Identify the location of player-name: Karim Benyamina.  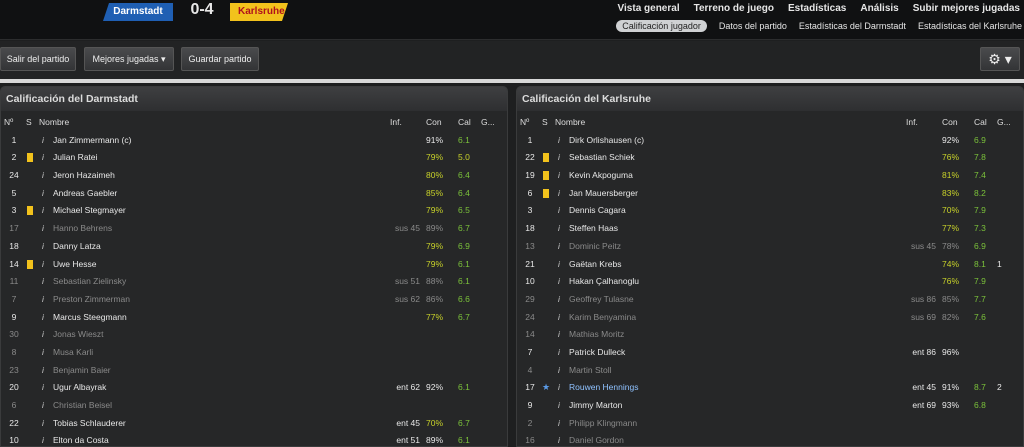
(602, 318).